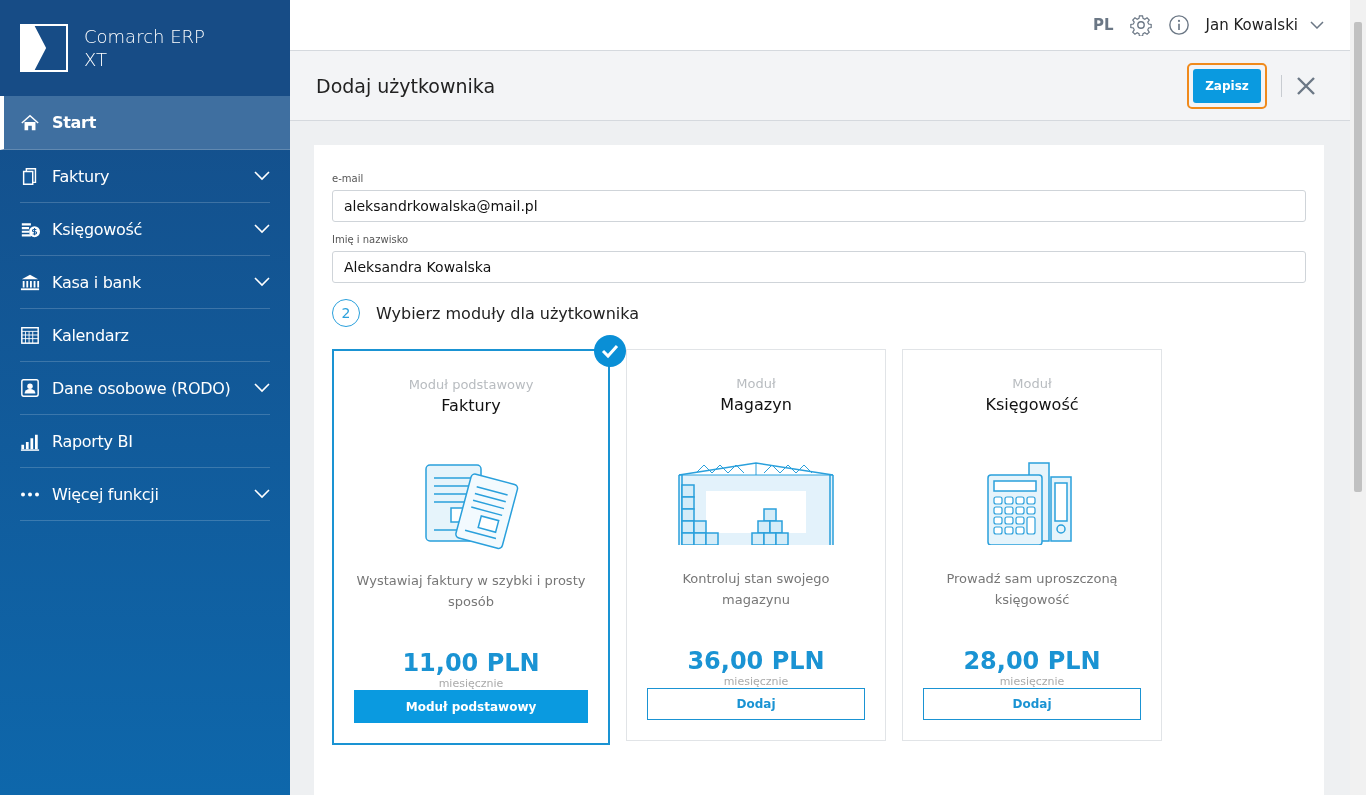  What do you see at coordinates (471, 547) in the screenshot?
I see `module-card: Moduł podstawowy Faktury Wystawiaj faktury w szybki i prosty sposób 11,00 PLN miesięcznie Moduł podstawowy` at bounding box center [471, 547].